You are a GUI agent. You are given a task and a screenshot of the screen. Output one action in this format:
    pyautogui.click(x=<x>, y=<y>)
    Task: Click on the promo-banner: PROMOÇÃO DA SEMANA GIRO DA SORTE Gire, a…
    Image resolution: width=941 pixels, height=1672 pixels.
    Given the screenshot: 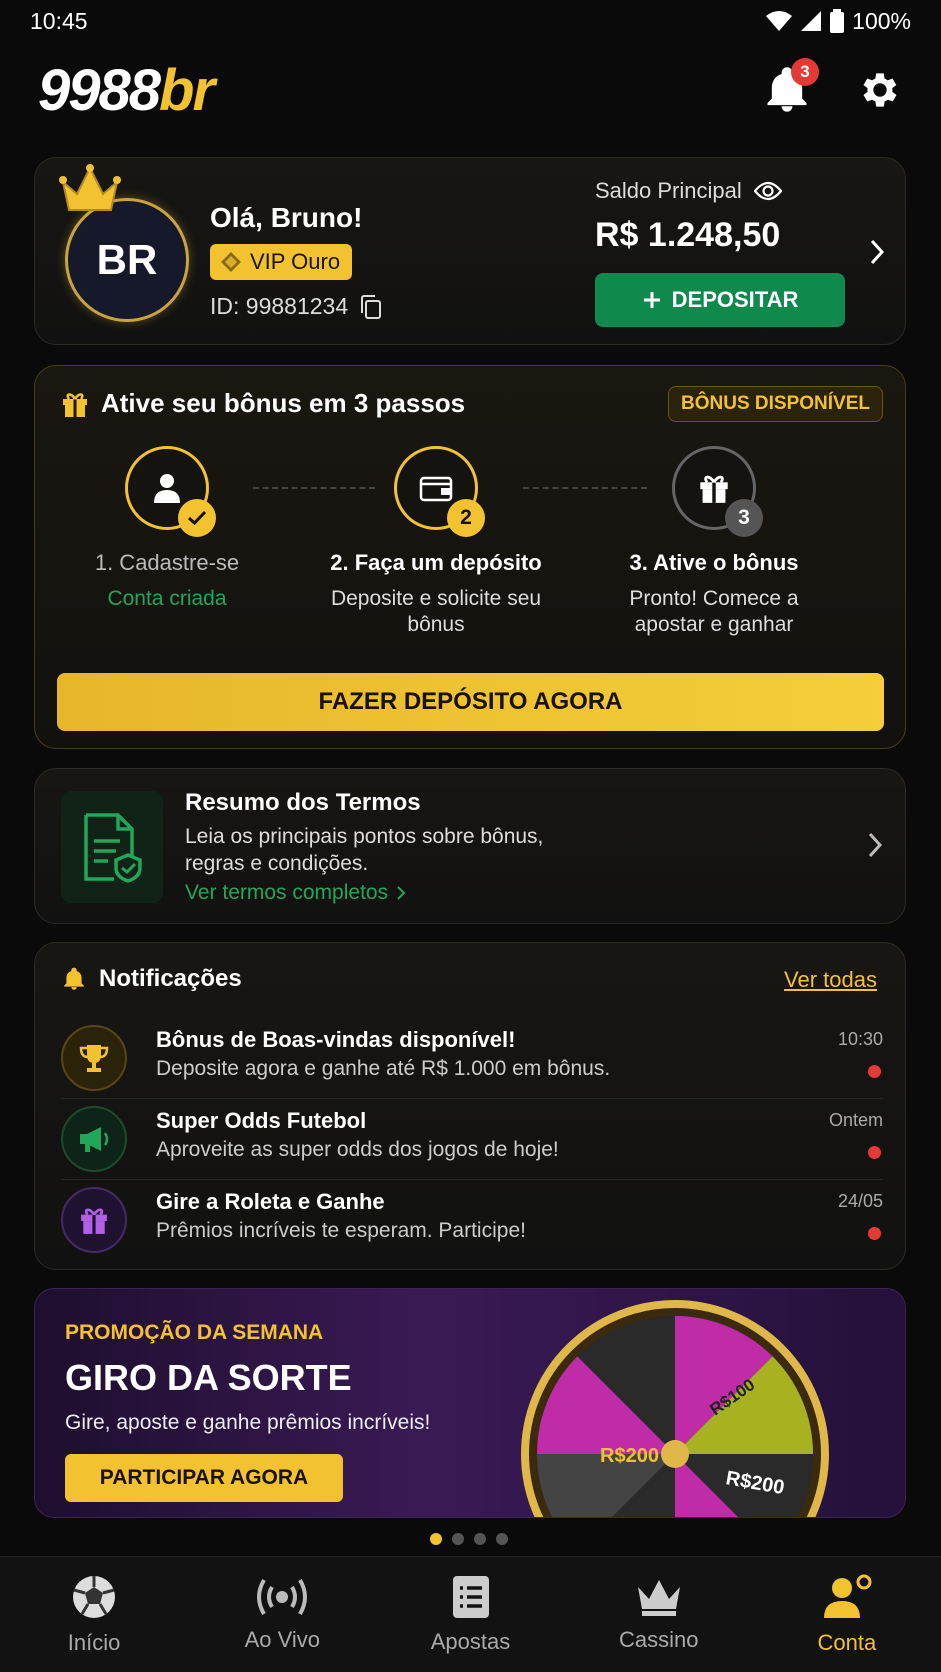 What is the action you would take?
    pyautogui.click(x=470, y=1403)
    